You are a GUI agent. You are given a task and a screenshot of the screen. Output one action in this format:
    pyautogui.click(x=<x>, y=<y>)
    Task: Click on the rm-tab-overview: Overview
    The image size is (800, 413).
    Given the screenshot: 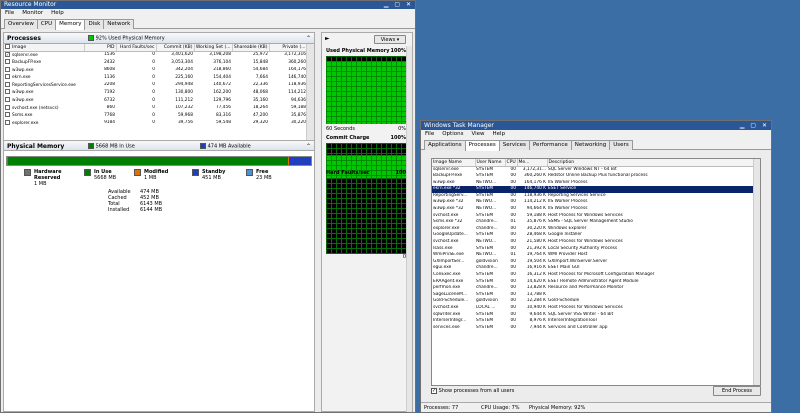 What is the action you would take?
    pyautogui.click(x=21, y=24)
    